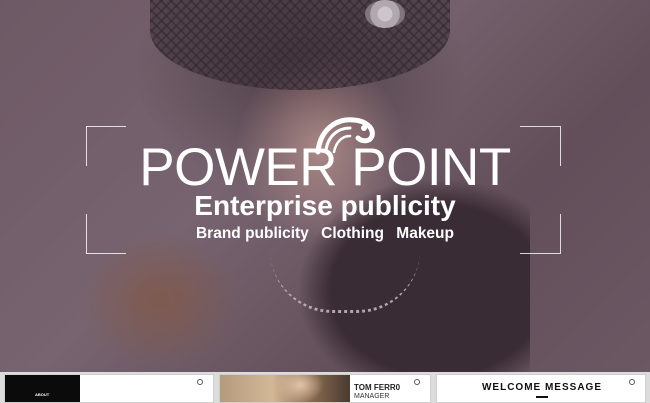 The image size is (650, 403). I want to click on thumbnail-person-name: TOM FERR0, so click(377, 387).